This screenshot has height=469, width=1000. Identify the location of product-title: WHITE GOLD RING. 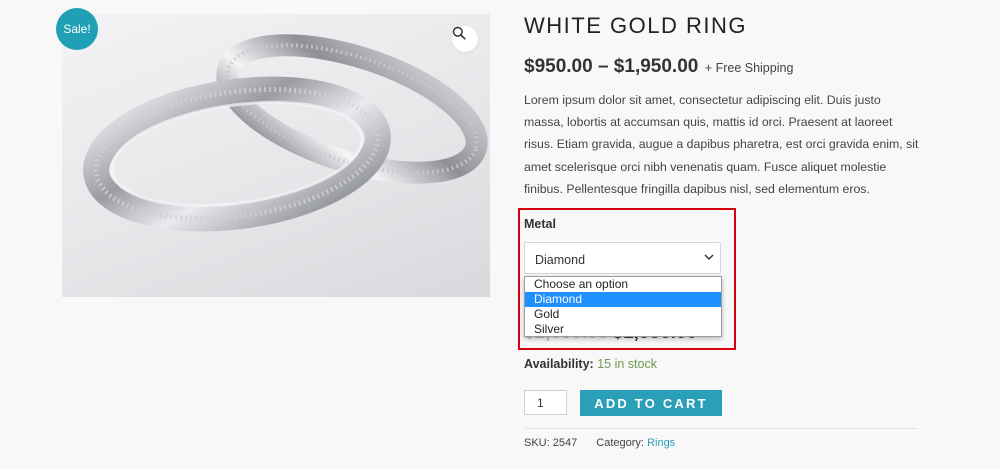
(635, 25).